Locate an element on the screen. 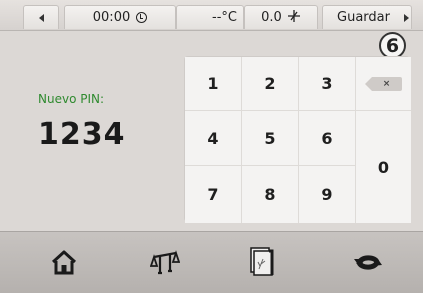 This screenshot has height=293, width=423. key-9: 9 is located at coordinates (327, 194).